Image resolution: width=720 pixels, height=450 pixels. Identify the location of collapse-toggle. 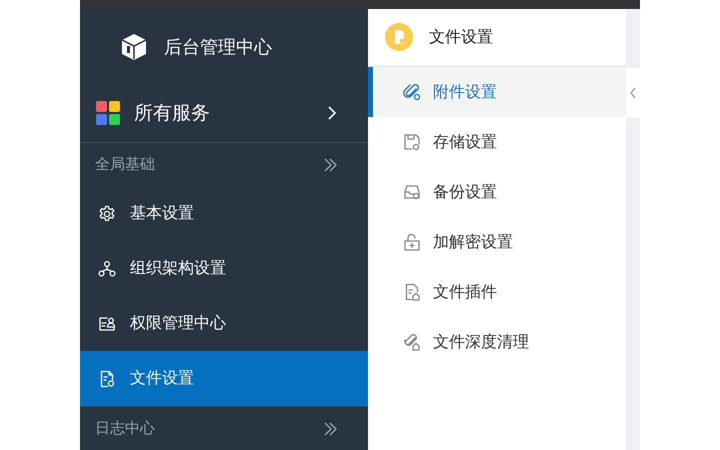
(633, 93).